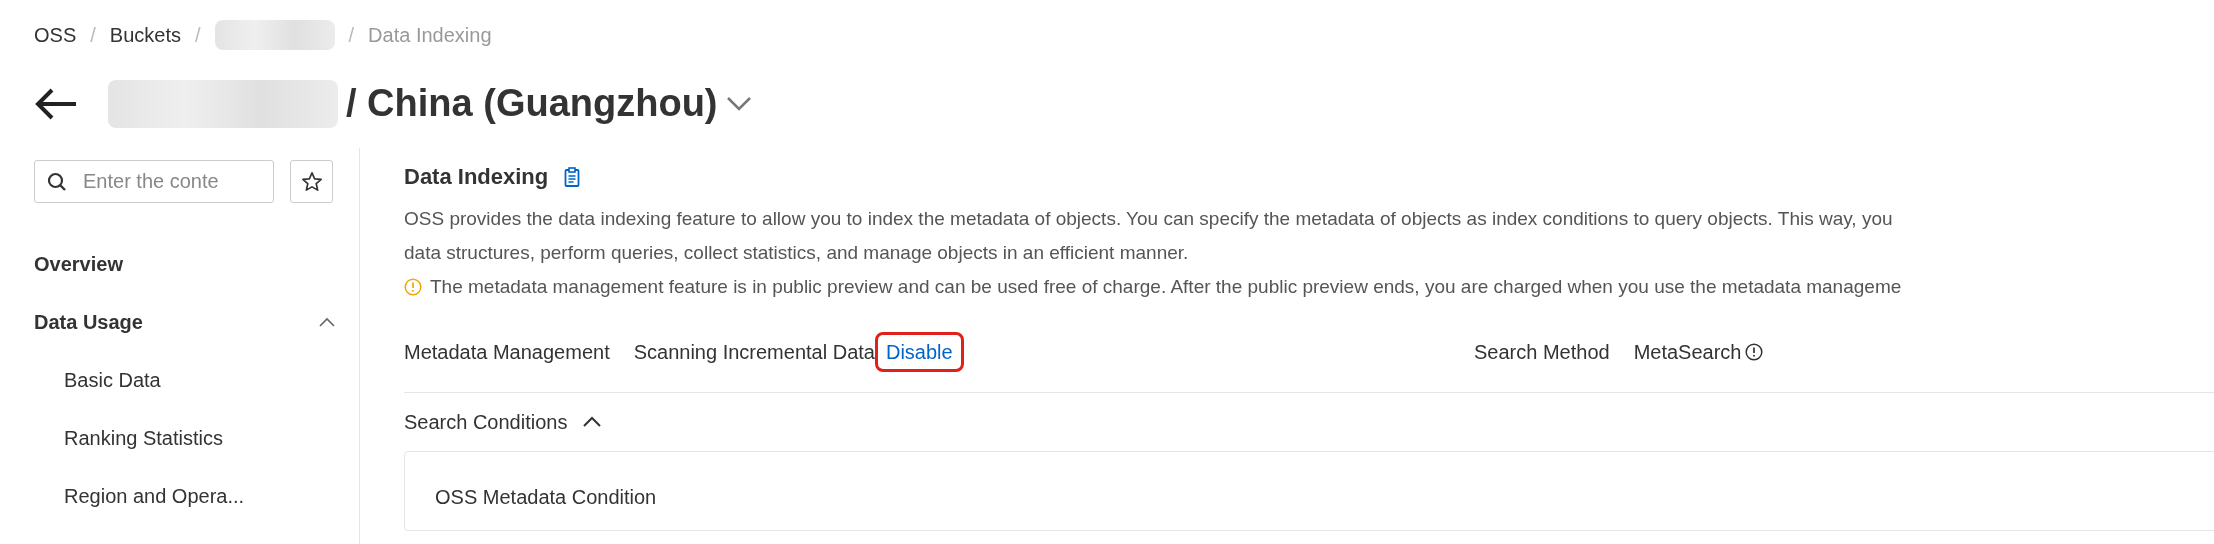 Image resolution: width=2214 pixels, height=544 pixels. What do you see at coordinates (78, 264) in the screenshot?
I see `sidebar-item: Overview` at bounding box center [78, 264].